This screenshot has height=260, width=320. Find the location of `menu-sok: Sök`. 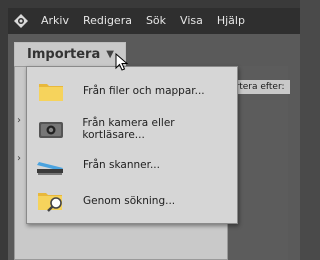

menu-sok: Sök is located at coordinates (156, 21).